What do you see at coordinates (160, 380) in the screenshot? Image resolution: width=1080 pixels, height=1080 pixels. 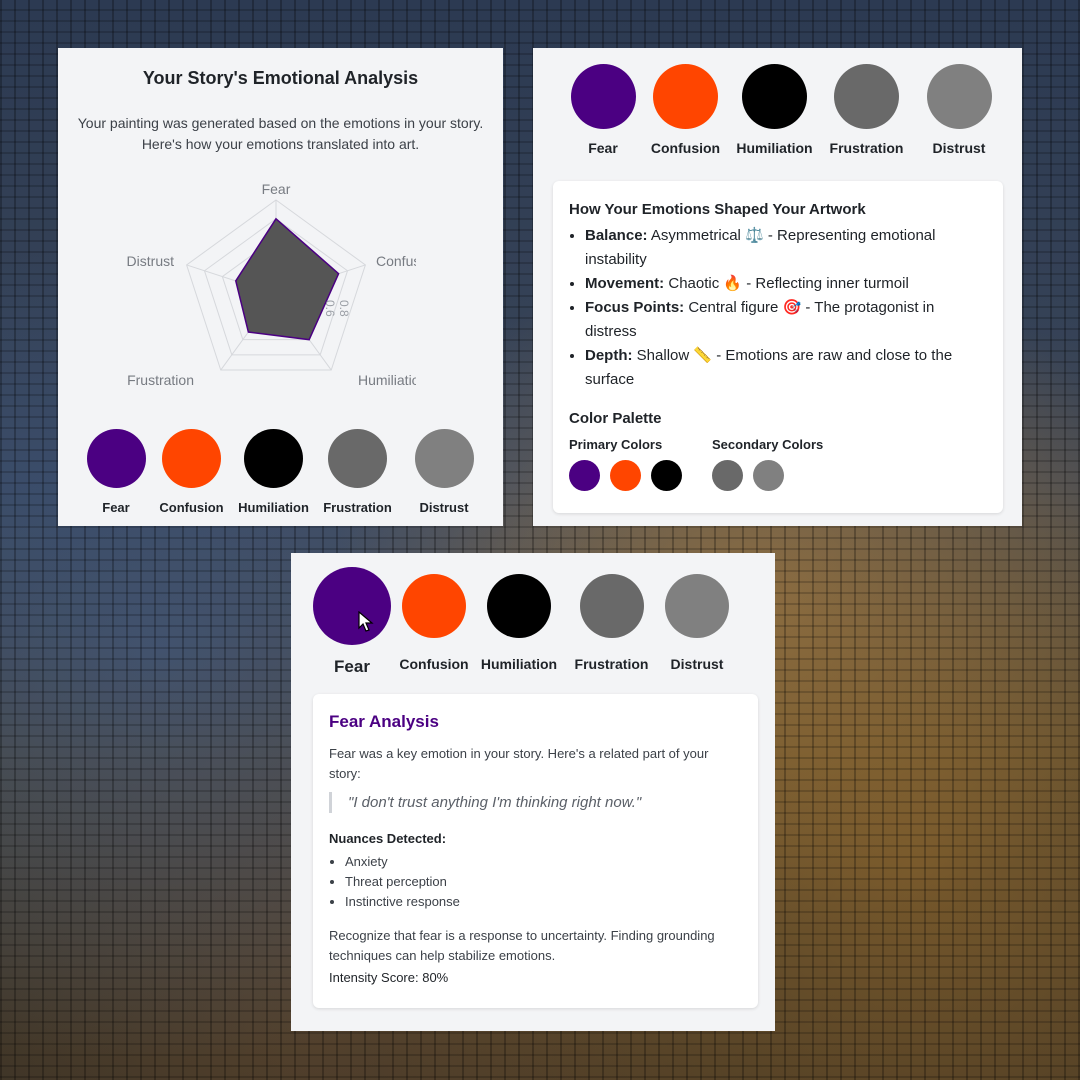 I see `radar-axis-label: Frustration` at bounding box center [160, 380].